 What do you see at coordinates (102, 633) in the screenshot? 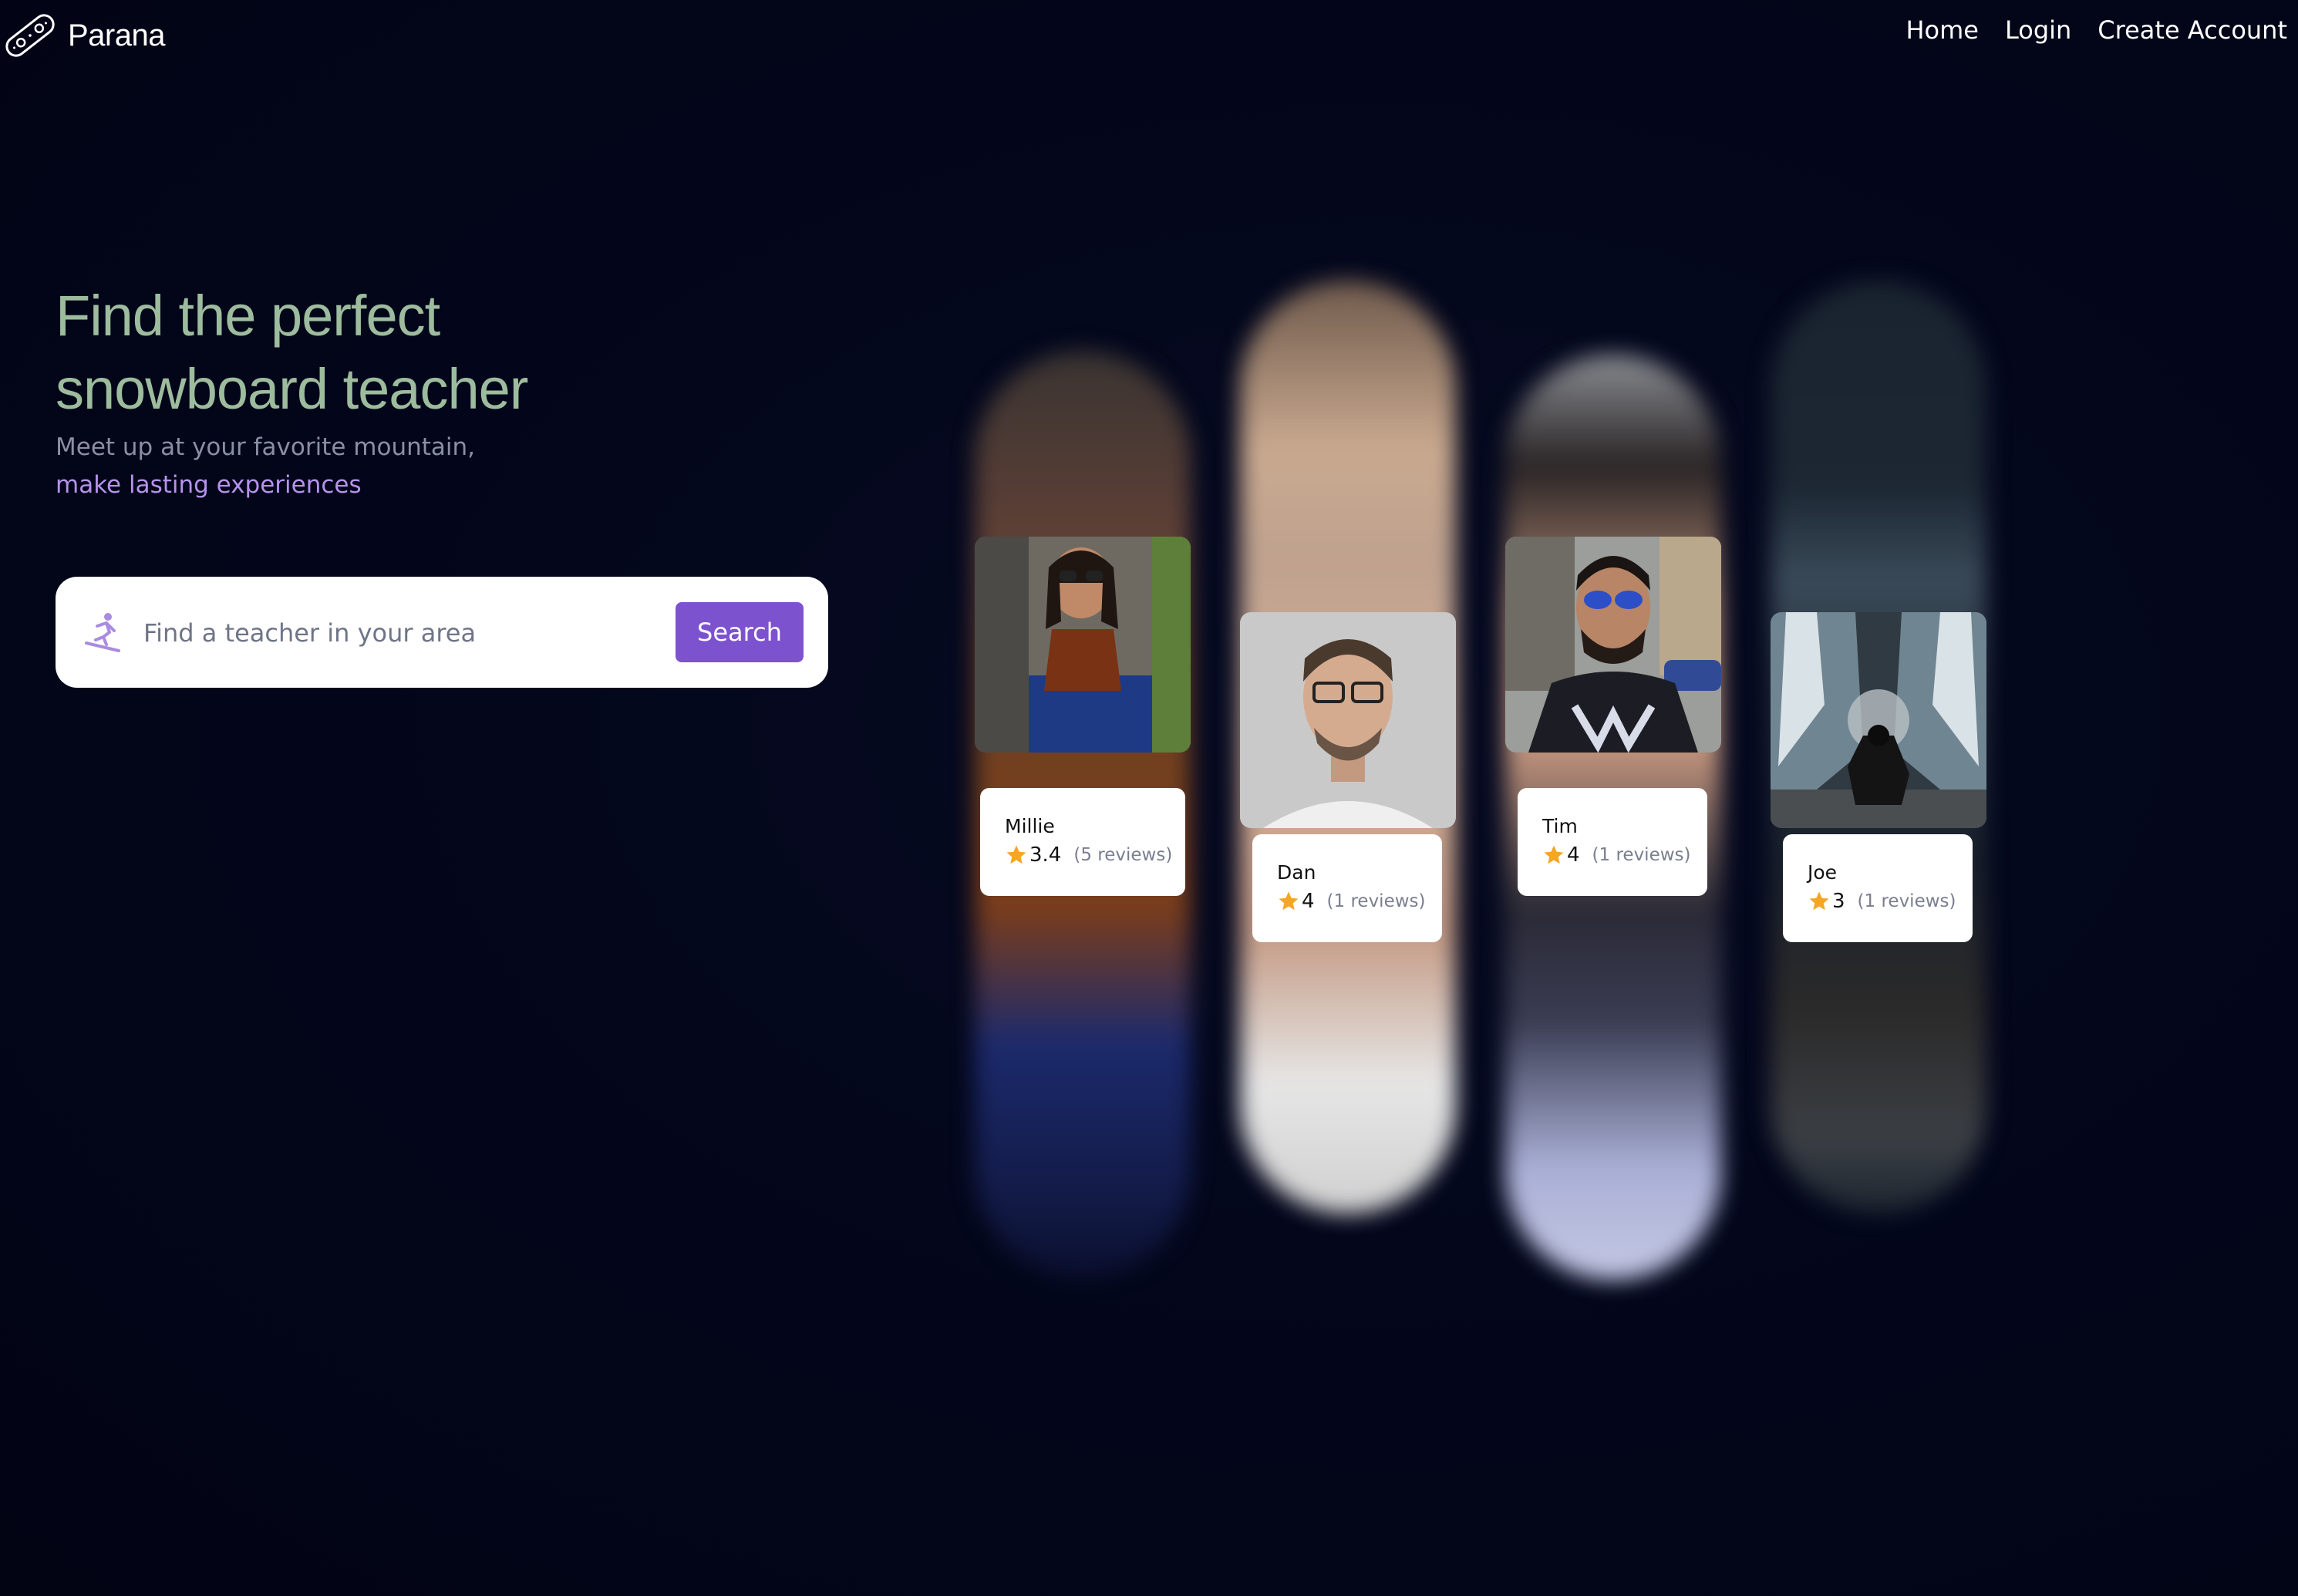
I see `snowboarder-icon` at bounding box center [102, 633].